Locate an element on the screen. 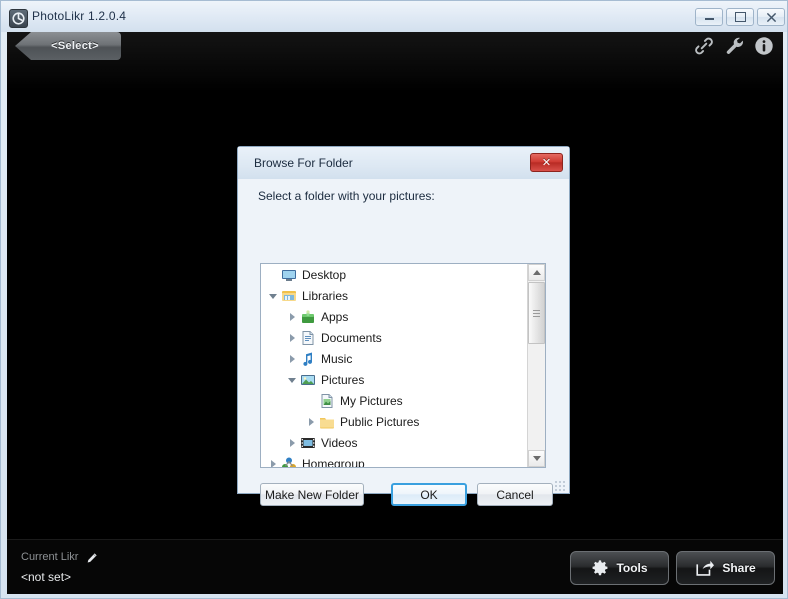 The height and width of the screenshot is (599, 788). scrollbar-thumb is located at coordinates (536, 313).